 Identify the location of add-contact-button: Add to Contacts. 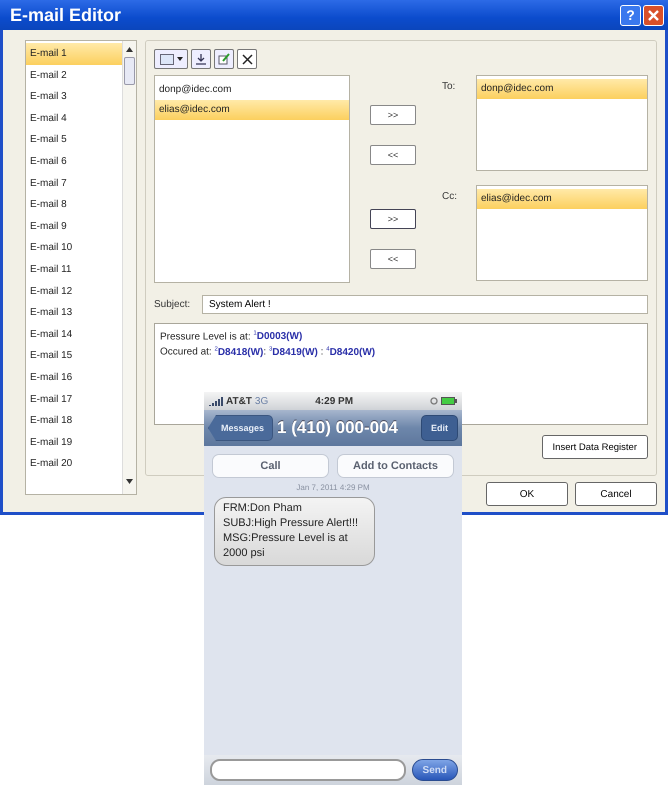
(395, 466).